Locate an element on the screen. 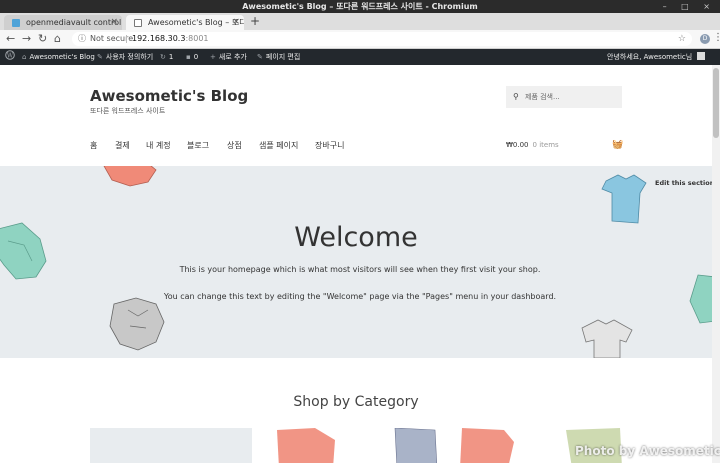  tshirt-illustration-gray is located at coordinates (607, 338).